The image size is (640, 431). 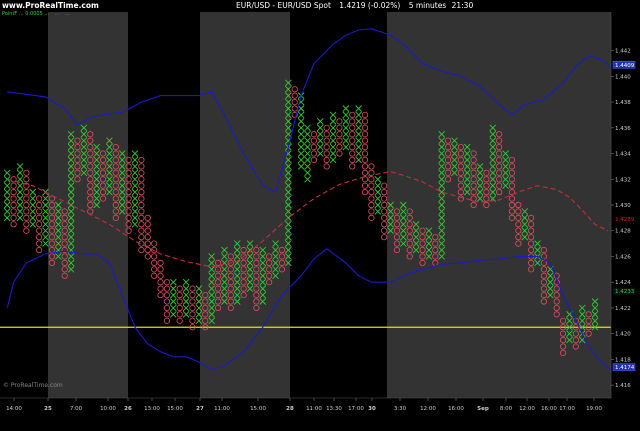 What do you see at coordinates (623, 386) in the screenshot?
I see `price-tick-label: 1.416` at bounding box center [623, 386].